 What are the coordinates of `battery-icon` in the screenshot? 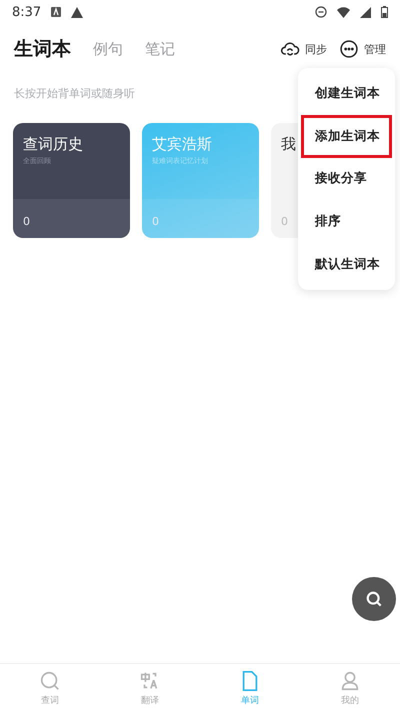 It's located at (384, 12).